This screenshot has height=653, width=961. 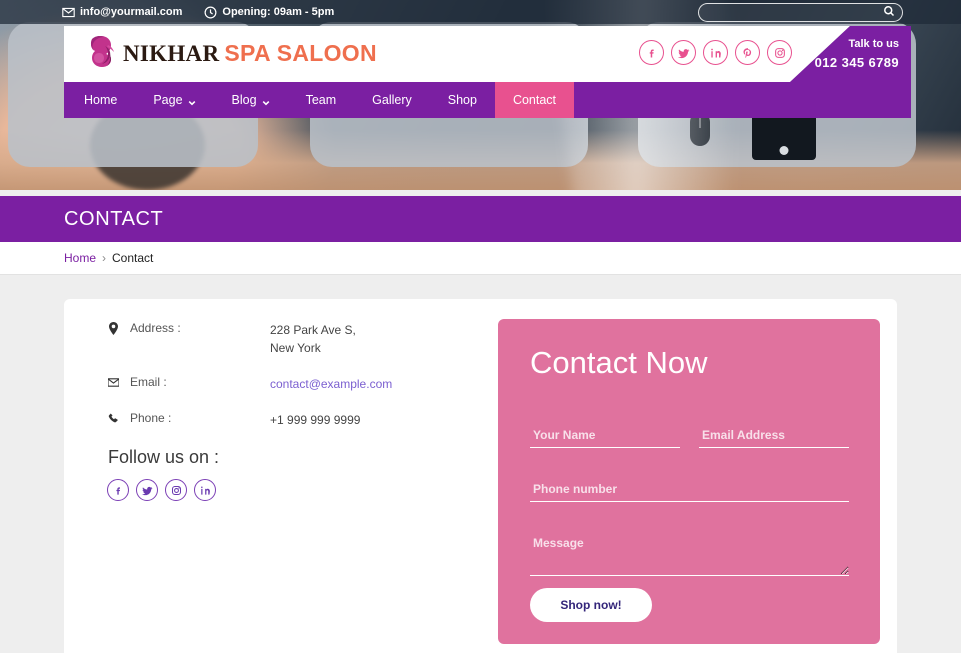 I want to click on logo-primary-text: NIKHAR, so click(x=171, y=53).